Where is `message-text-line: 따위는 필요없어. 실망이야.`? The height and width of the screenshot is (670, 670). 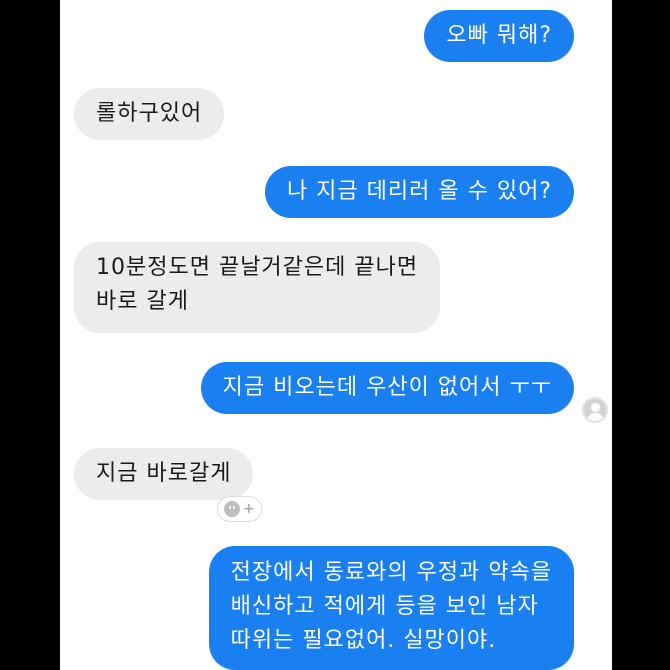 message-text-line: 따위는 필요없어. 실망이야. is located at coordinates (363, 640).